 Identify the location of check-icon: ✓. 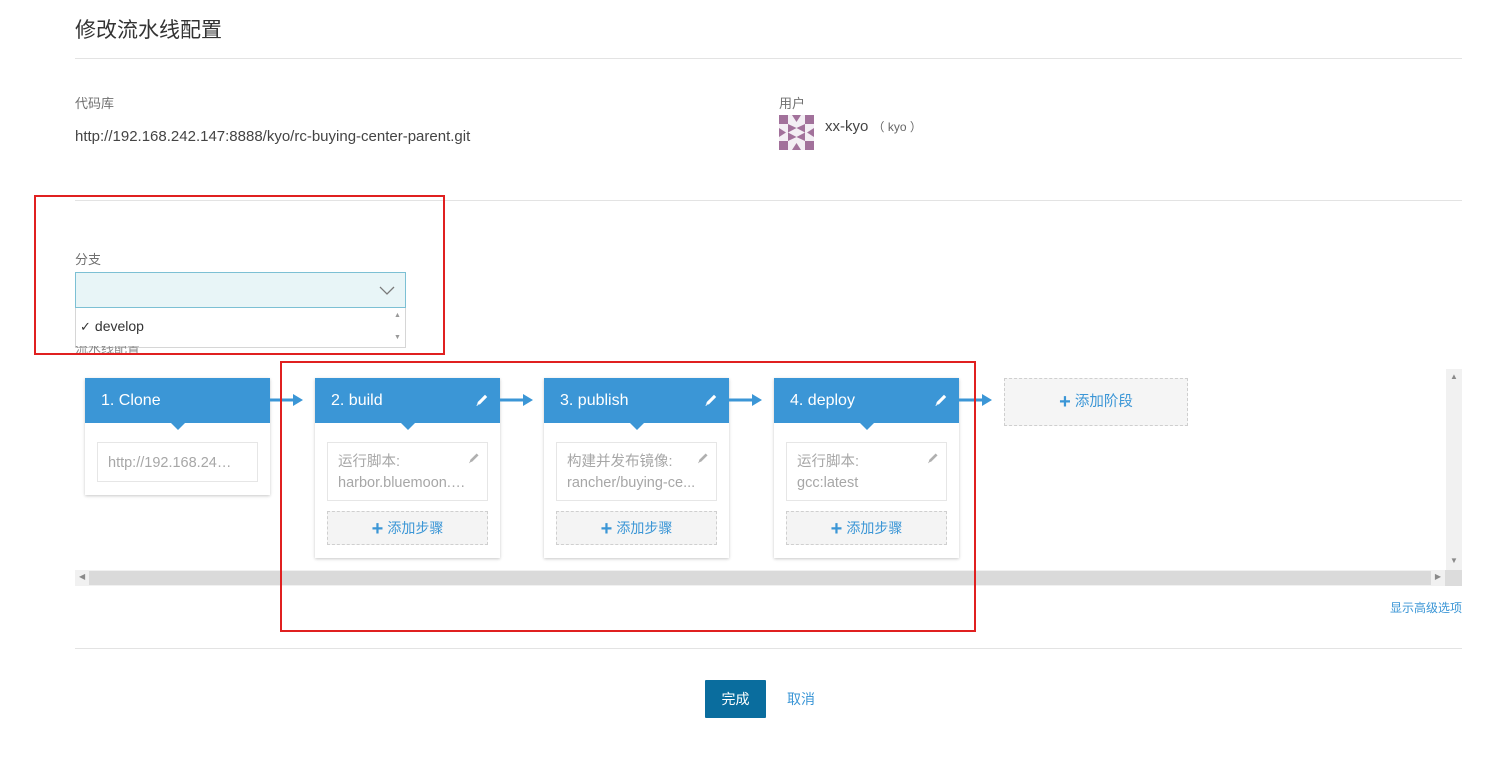
(85, 326).